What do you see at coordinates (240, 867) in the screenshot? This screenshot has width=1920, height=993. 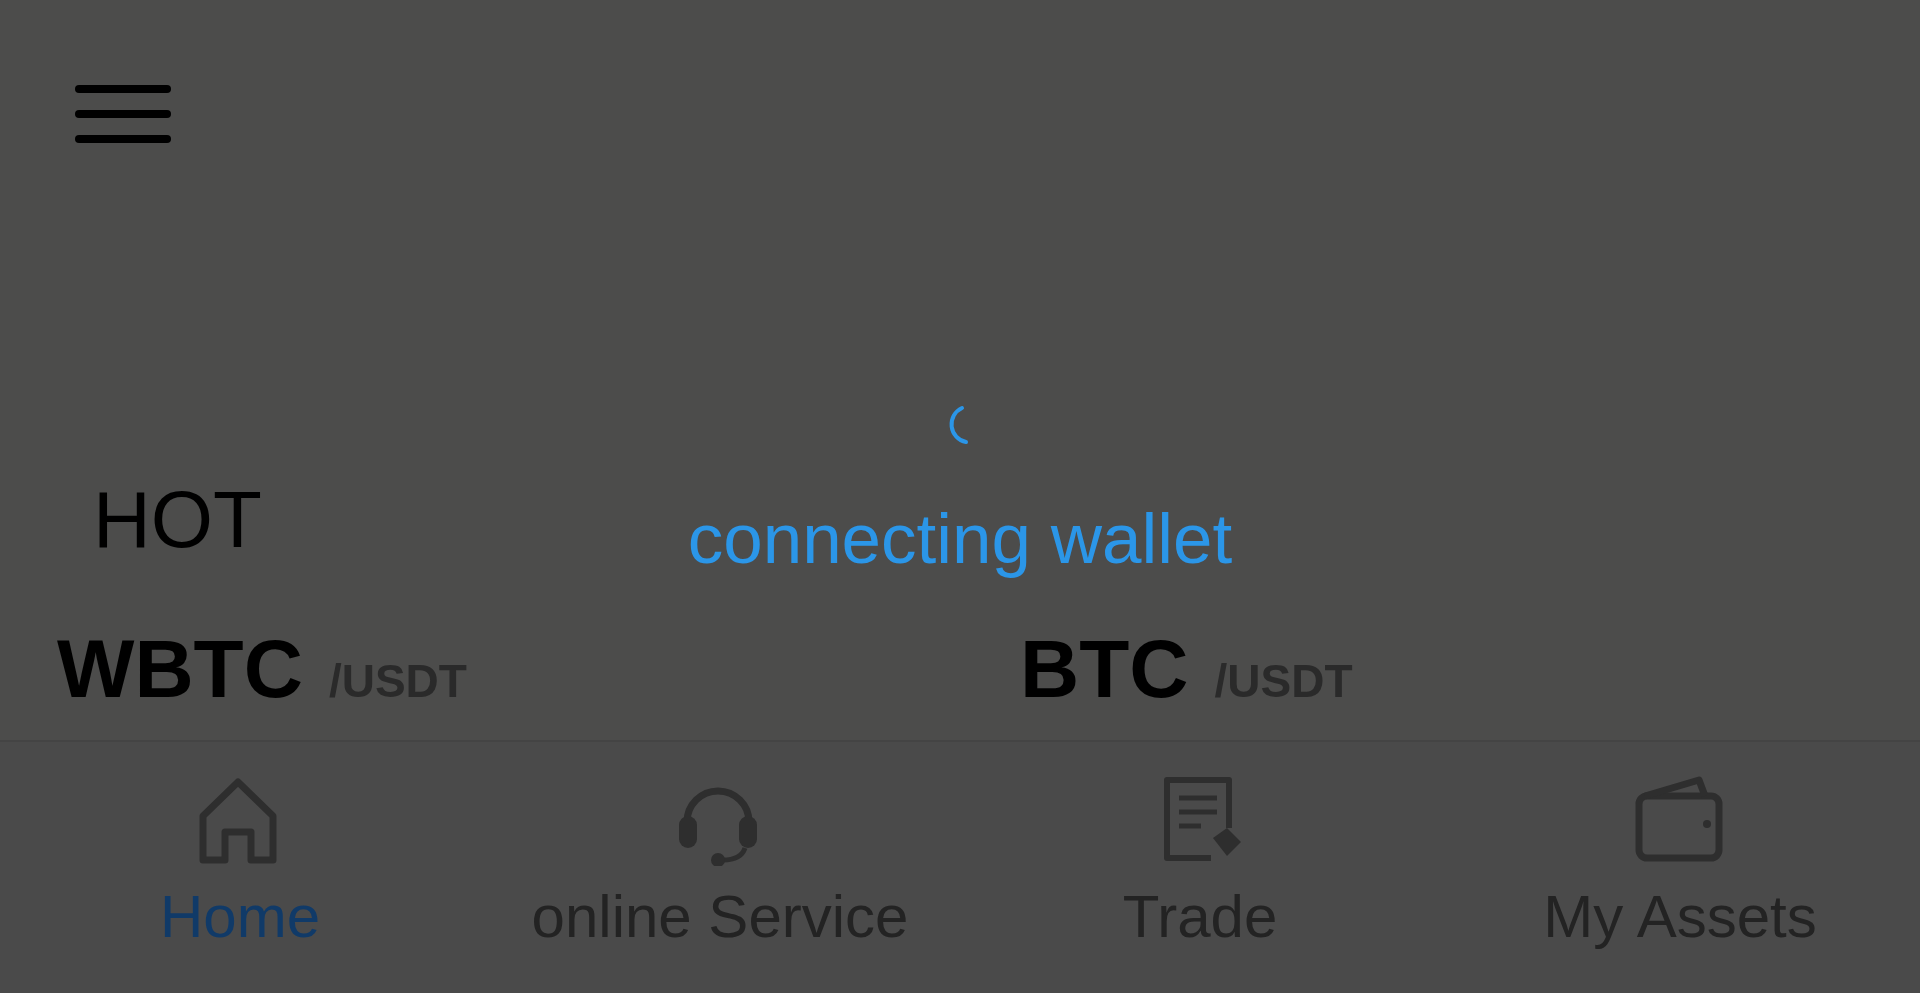 I see `nav-tab: Home` at bounding box center [240, 867].